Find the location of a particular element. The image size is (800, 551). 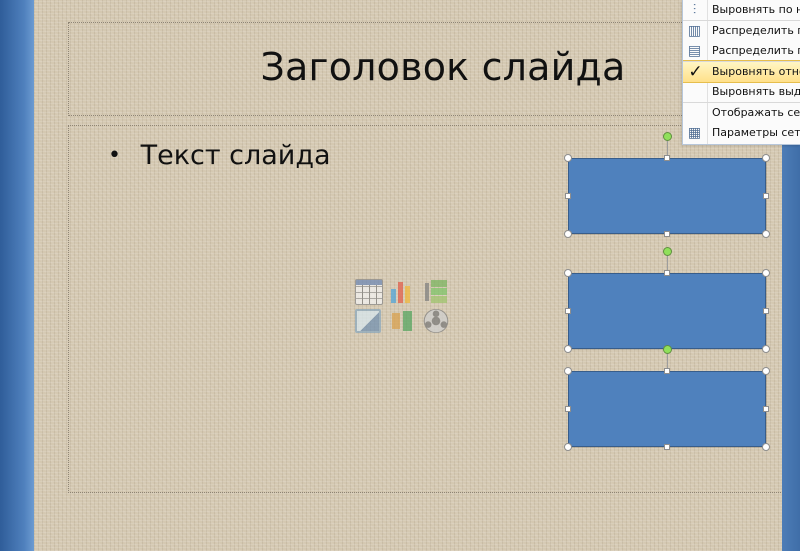

menu-label-align-relative: Выровнять относи is located at coordinates (756, 71).